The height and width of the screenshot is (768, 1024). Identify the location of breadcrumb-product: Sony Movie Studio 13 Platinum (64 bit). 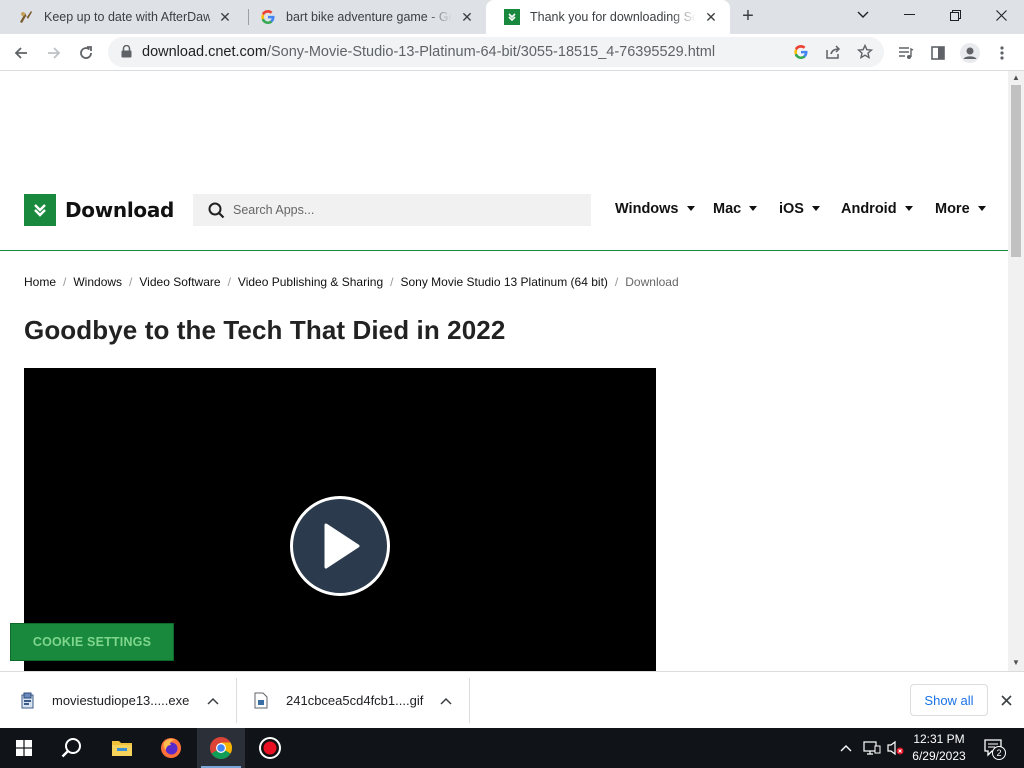
(503, 282).